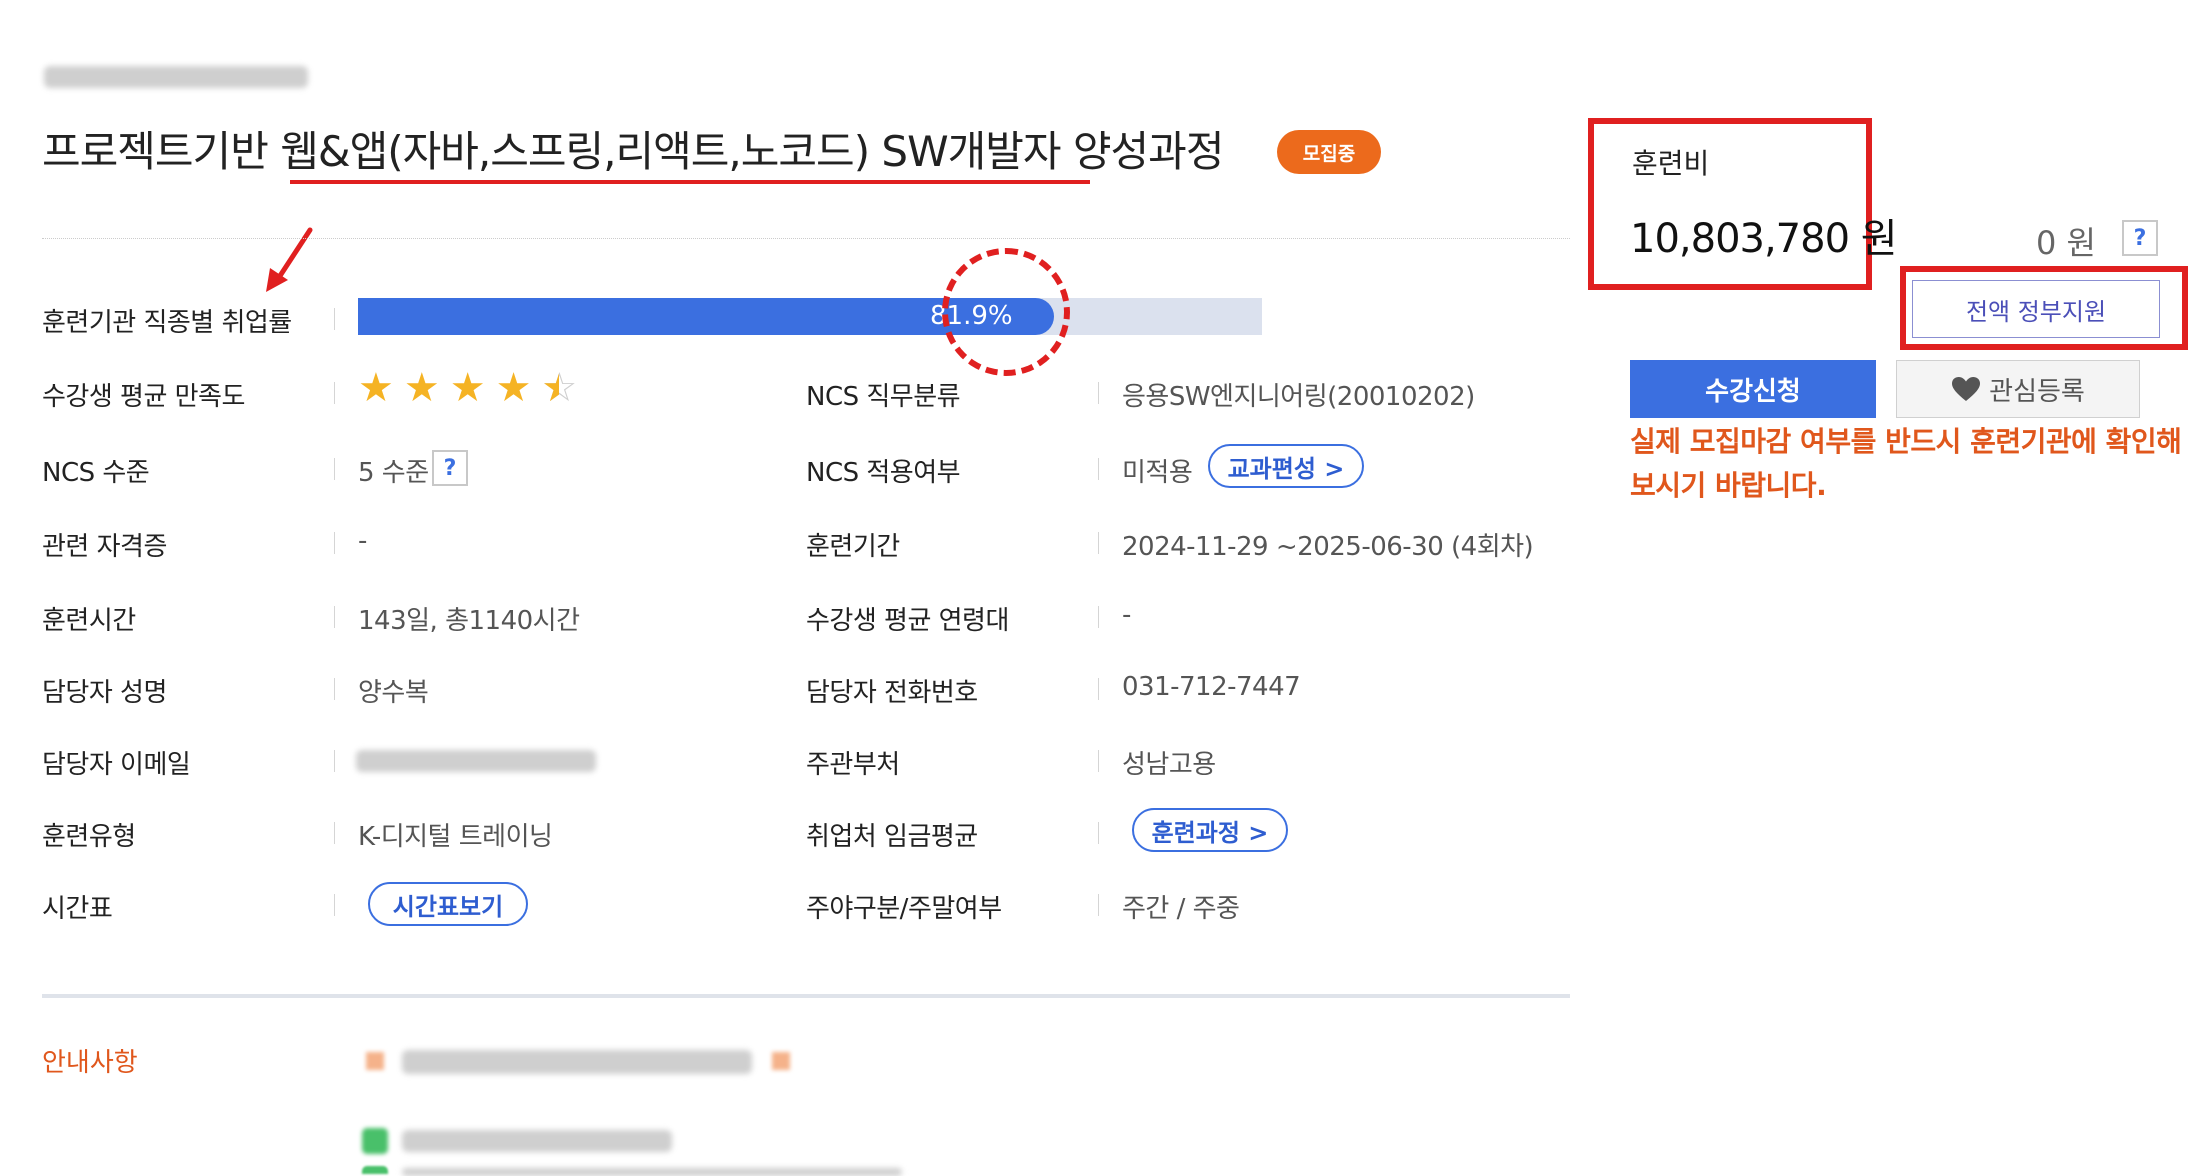 The image size is (2208, 1176). What do you see at coordinates (90, 1063) in the screenshot?
I see `notice-label: 안내사항` at bounding box center [90, 1063].